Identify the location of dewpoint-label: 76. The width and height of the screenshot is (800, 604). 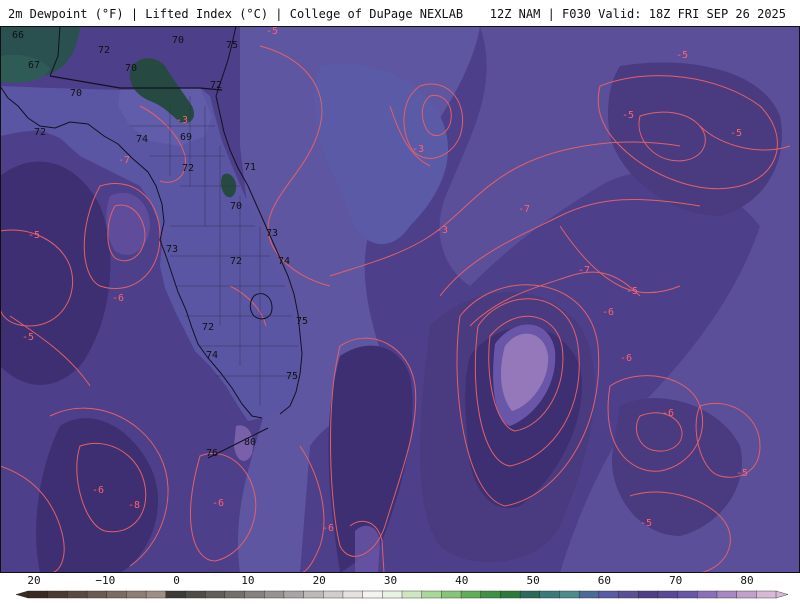
(212, 453).